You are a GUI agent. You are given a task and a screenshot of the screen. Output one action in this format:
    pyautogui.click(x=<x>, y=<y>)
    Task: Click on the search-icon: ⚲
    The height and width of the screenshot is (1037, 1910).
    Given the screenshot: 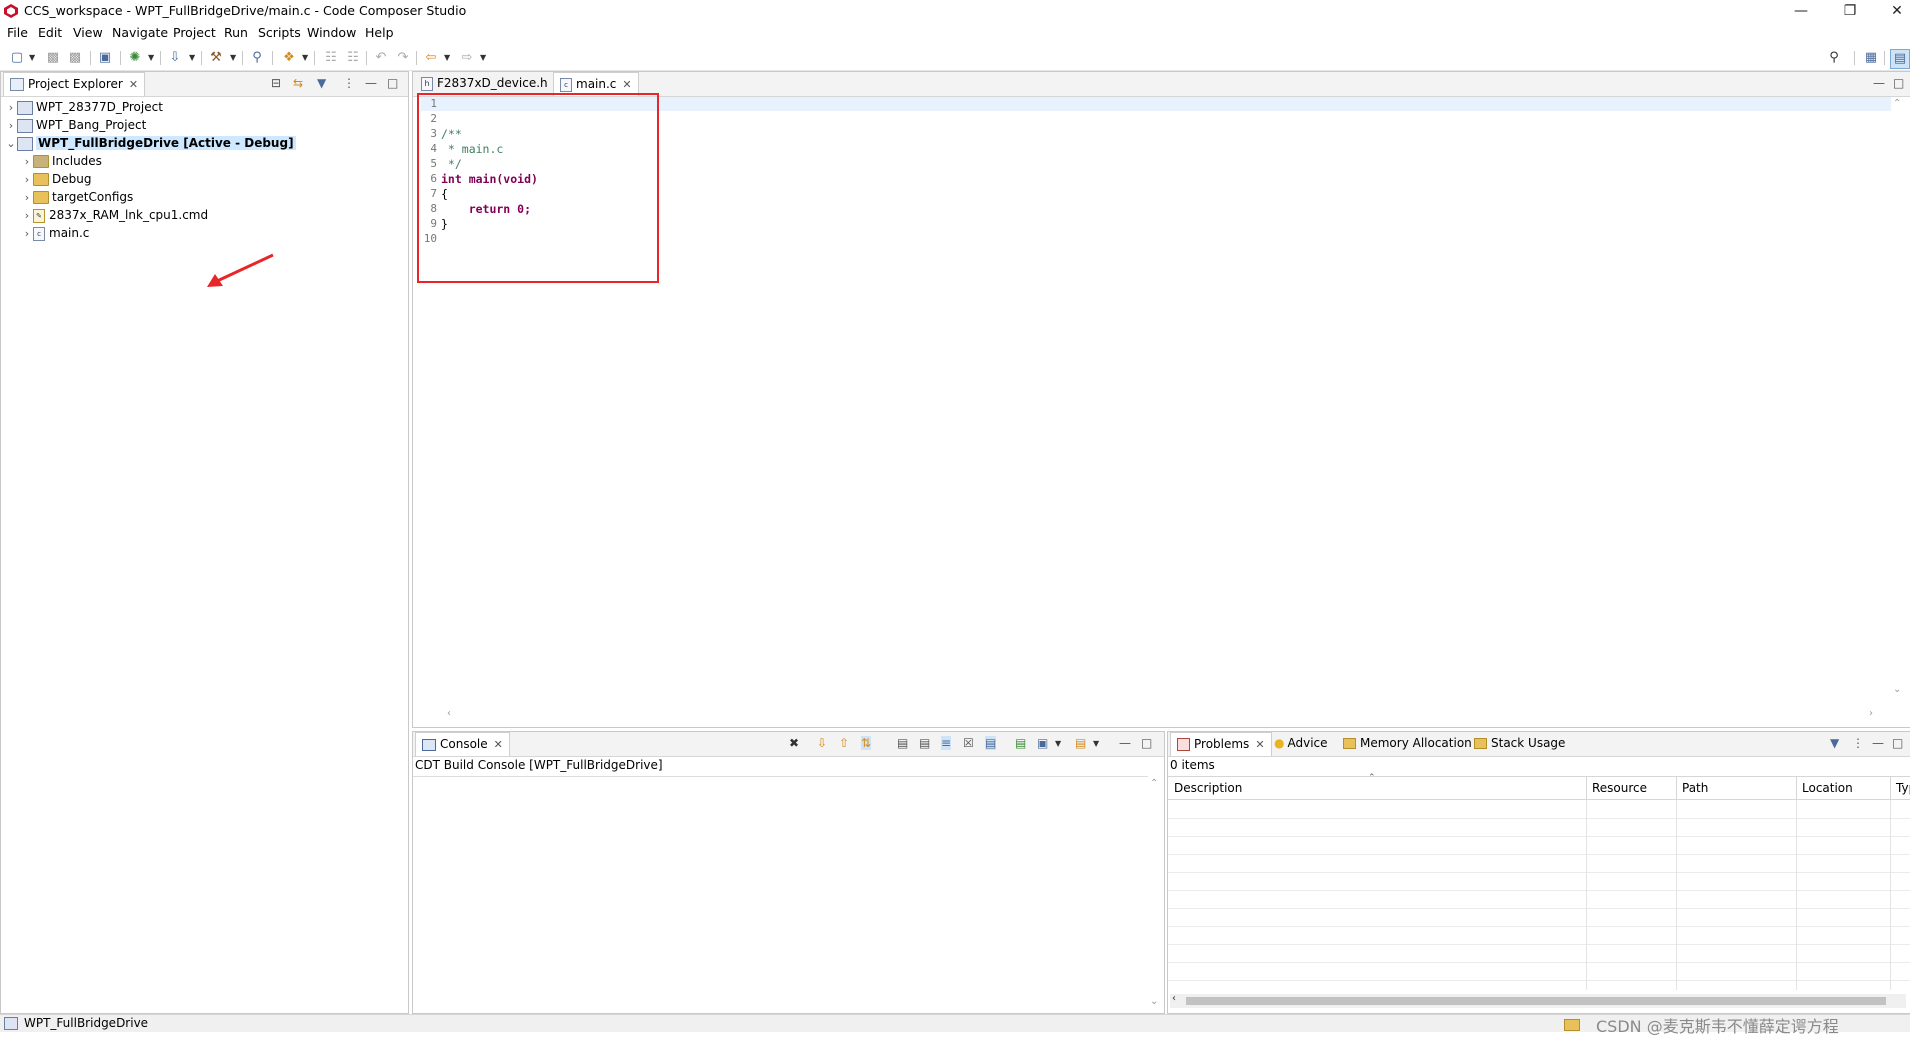 What is the action you would take?
    pyautogui.click(x=1834, y=58)
    